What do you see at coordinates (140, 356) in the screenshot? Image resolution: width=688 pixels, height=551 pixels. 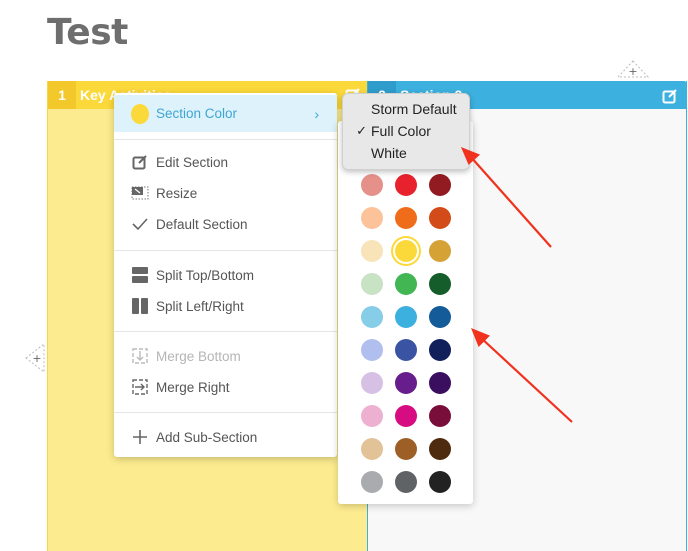 I see `merge-bottom-icon` at bounding box center [140, 356].